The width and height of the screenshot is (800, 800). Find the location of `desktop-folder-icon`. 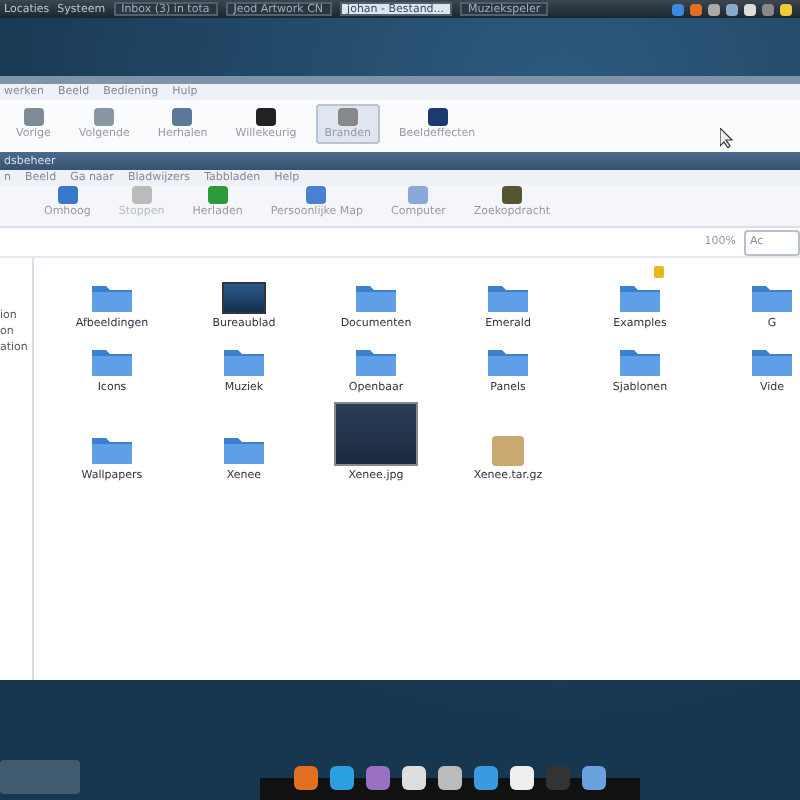

desktop-folder-icon is located at coordinates (244, 298).